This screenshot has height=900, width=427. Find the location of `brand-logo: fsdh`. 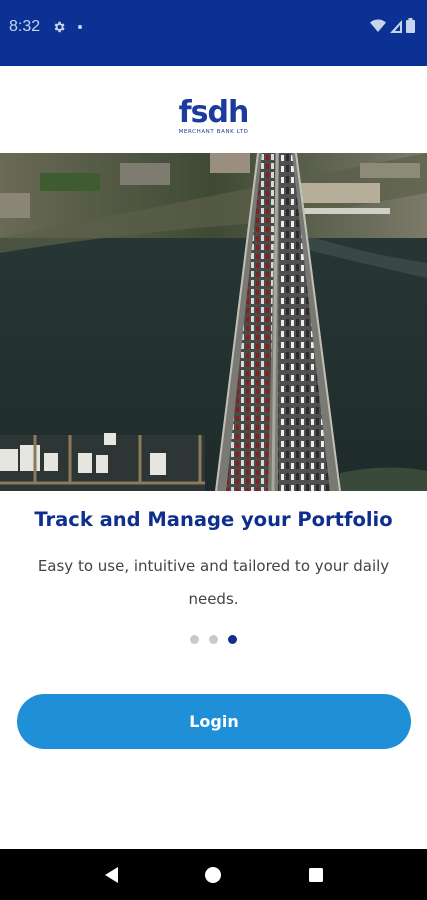

brand-logo: fsdh is located at coordinates (214, 112).